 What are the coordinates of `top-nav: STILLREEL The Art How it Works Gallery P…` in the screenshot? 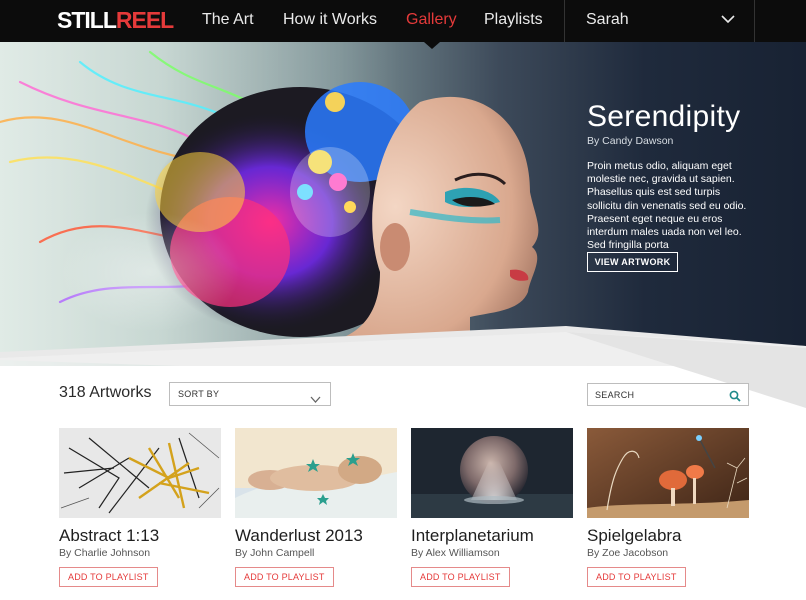 It's located at (403, 21).